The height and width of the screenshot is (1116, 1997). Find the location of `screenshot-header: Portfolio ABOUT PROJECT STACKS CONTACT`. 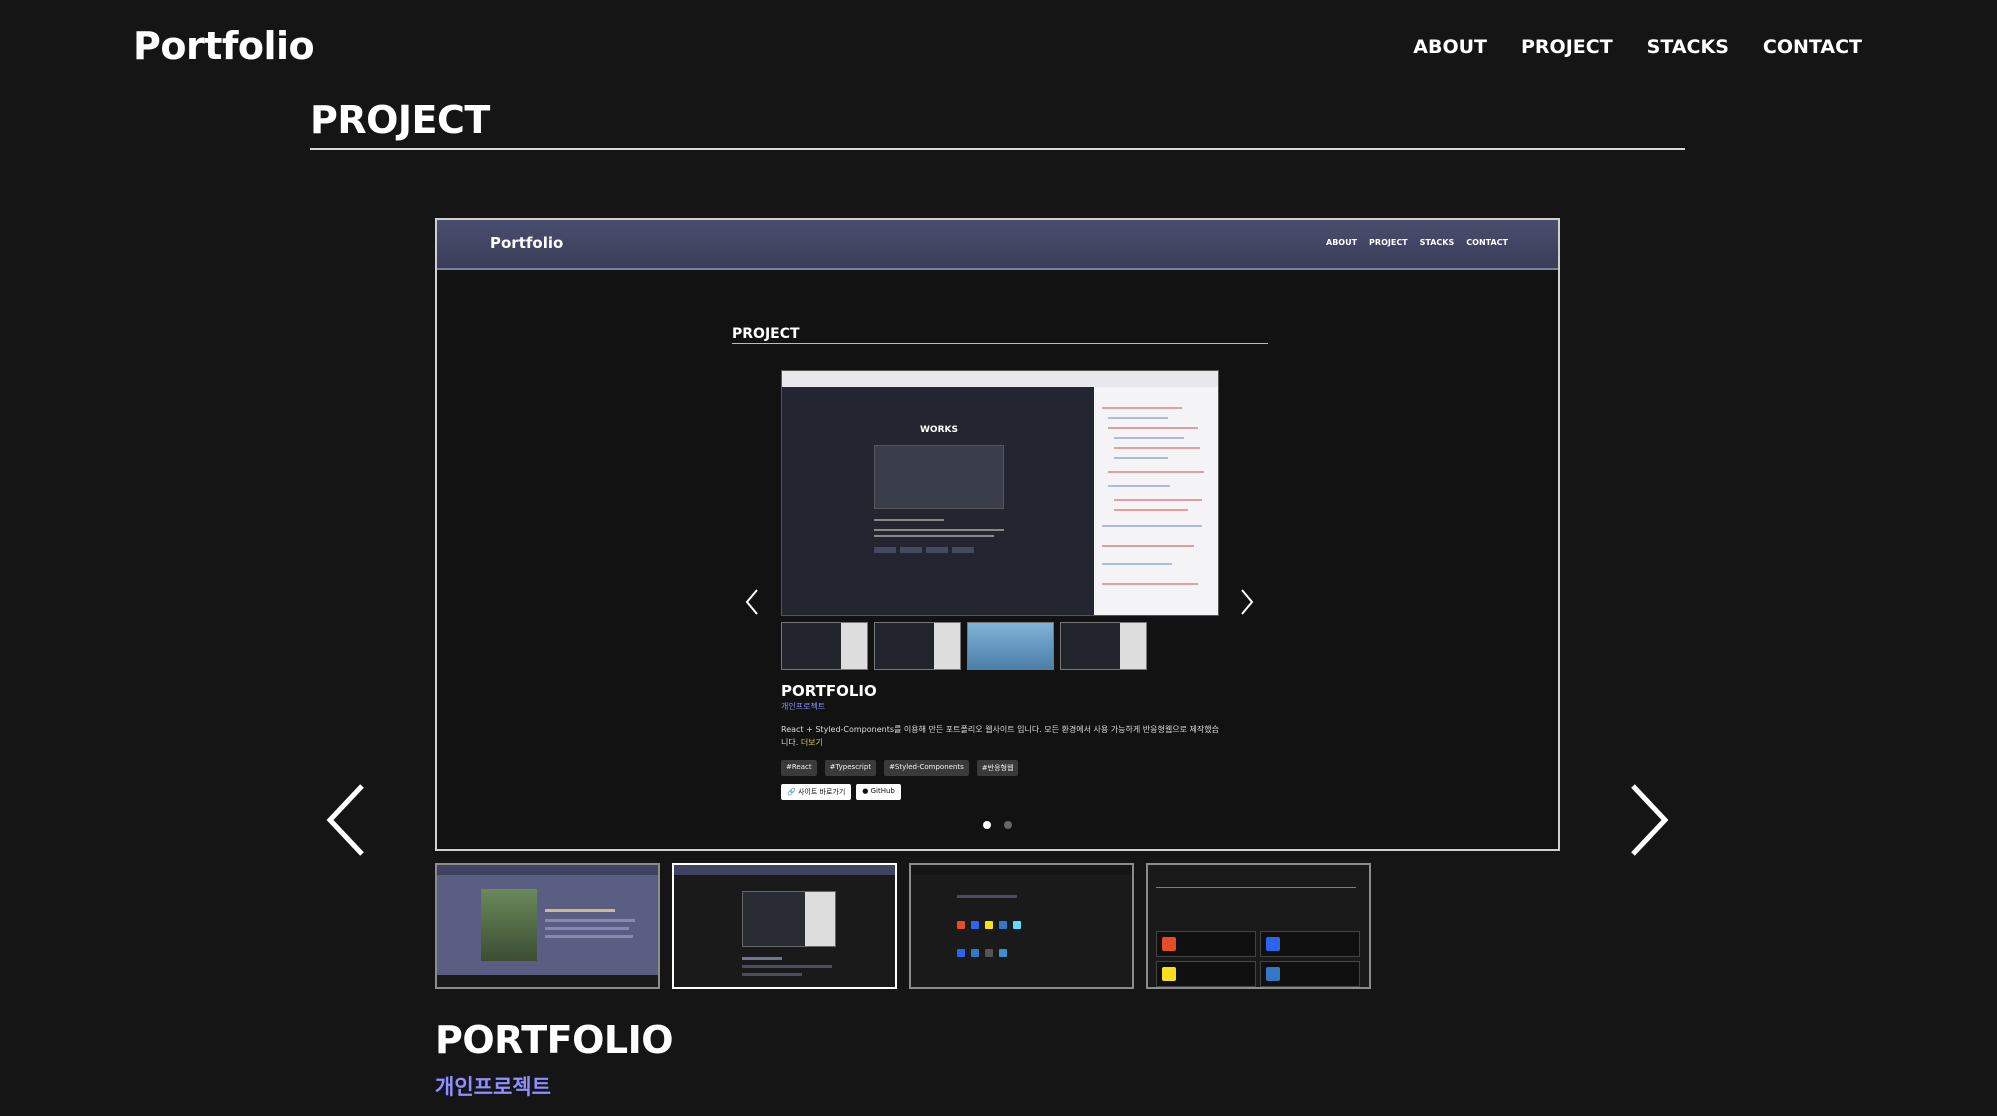

screenshot-header: Portfolio ABOUT PROJECT STACKS CONTACT is located at coordinates (997, 245).